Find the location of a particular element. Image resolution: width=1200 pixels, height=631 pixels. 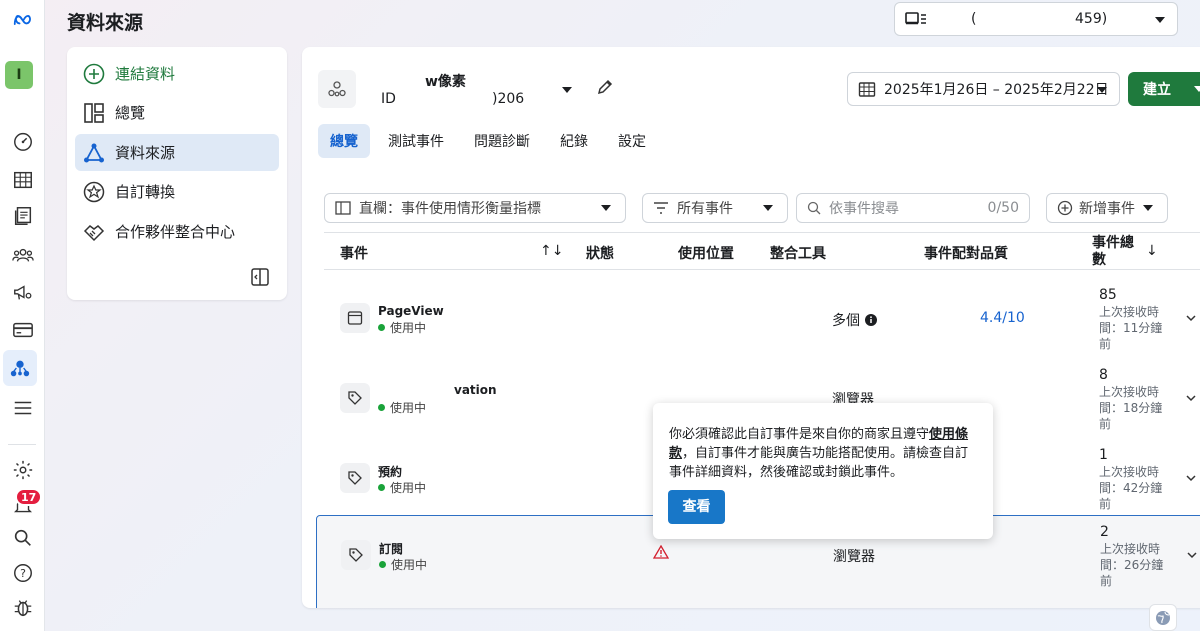

side-nav: 連結資料 總覽 資料來源 自訂轉換 合作夥伴整合中心 is located at coordinates (177, 173).